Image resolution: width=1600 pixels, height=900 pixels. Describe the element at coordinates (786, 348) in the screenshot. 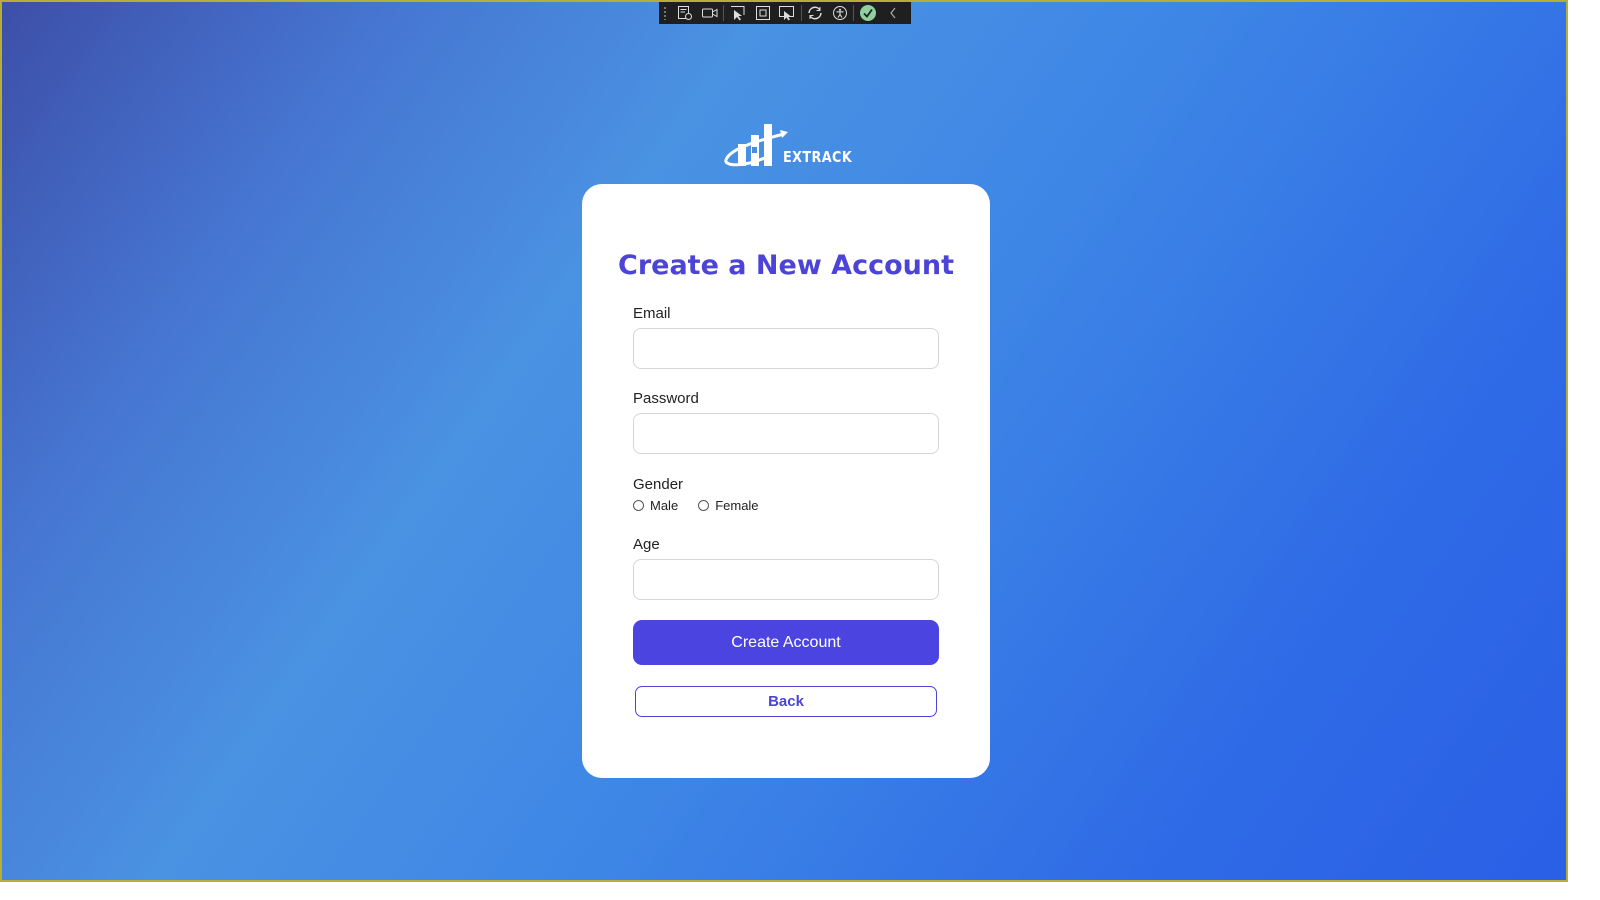

I see `email-field` at that location.